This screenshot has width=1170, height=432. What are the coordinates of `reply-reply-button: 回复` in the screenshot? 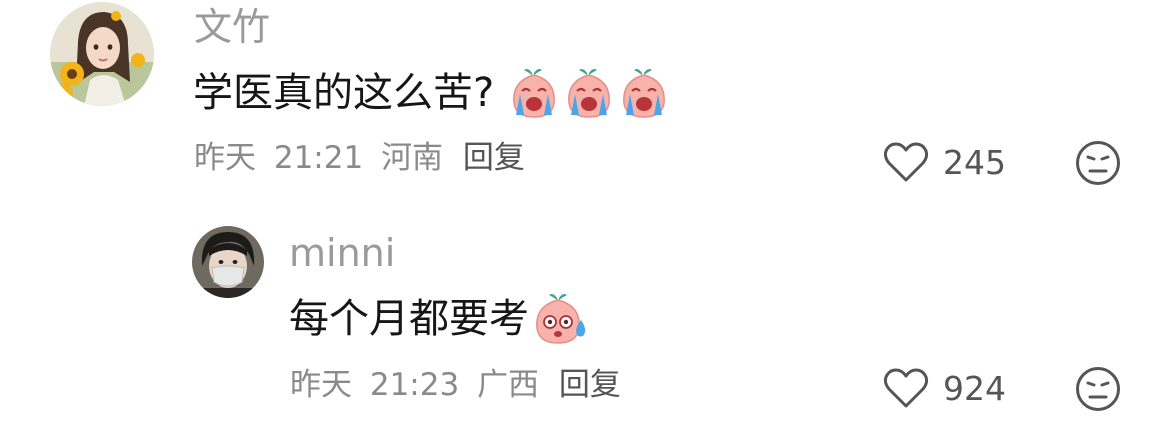 It's located at (590, 385).